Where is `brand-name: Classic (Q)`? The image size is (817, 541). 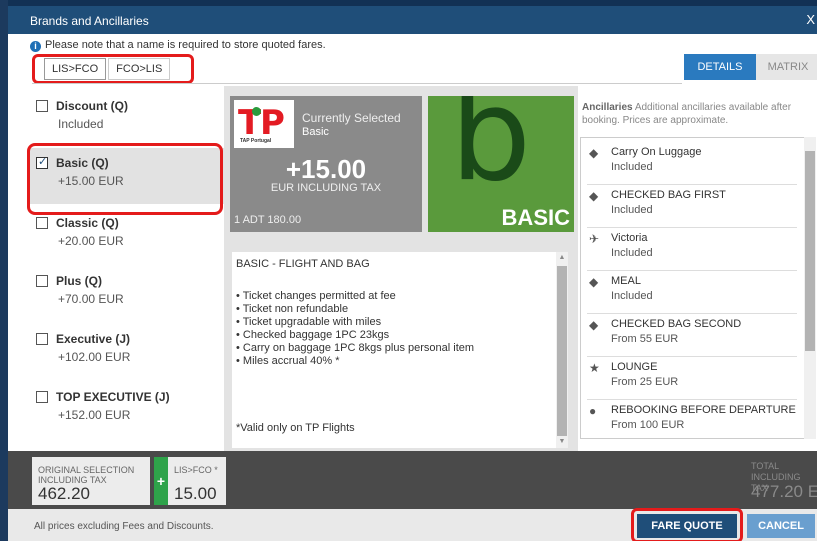
brand-name: Classic (Q) is located at coordinates (87, 223).